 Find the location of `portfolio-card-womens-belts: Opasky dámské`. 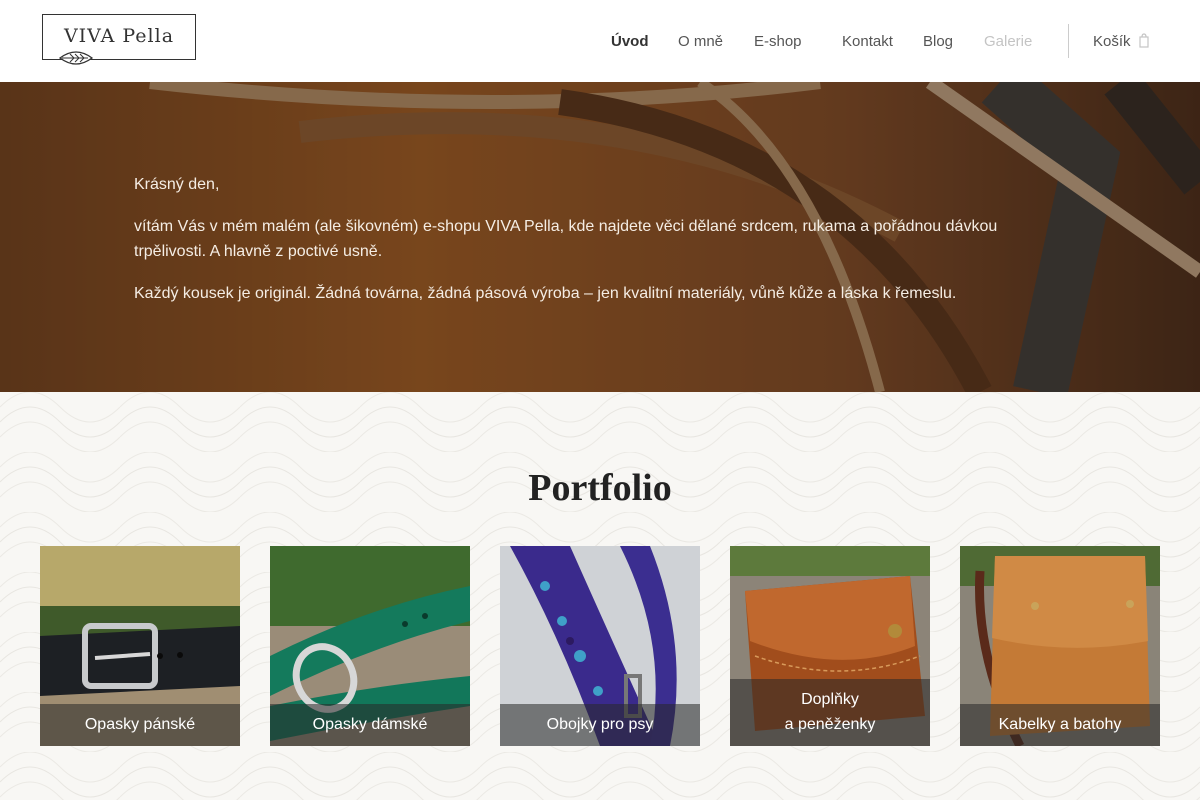

portfolio-card-womens-belts: Opasky dámské is located at coordinates (370, 646).